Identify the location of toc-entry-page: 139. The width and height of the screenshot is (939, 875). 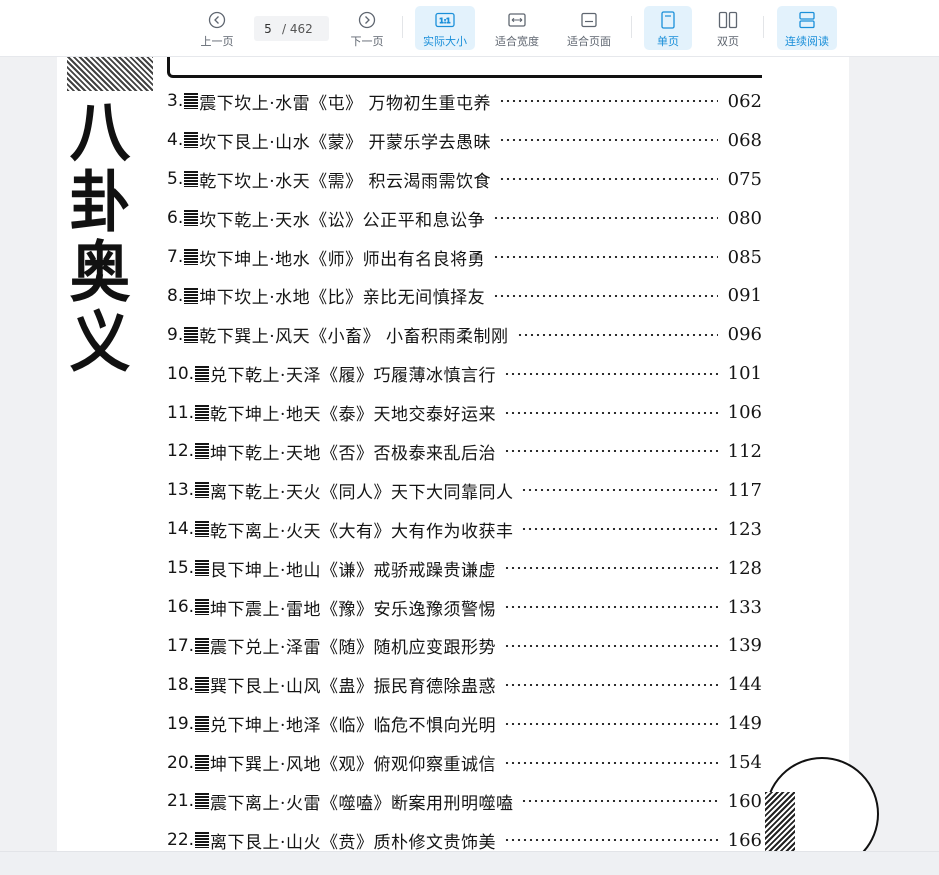
(744, 646).